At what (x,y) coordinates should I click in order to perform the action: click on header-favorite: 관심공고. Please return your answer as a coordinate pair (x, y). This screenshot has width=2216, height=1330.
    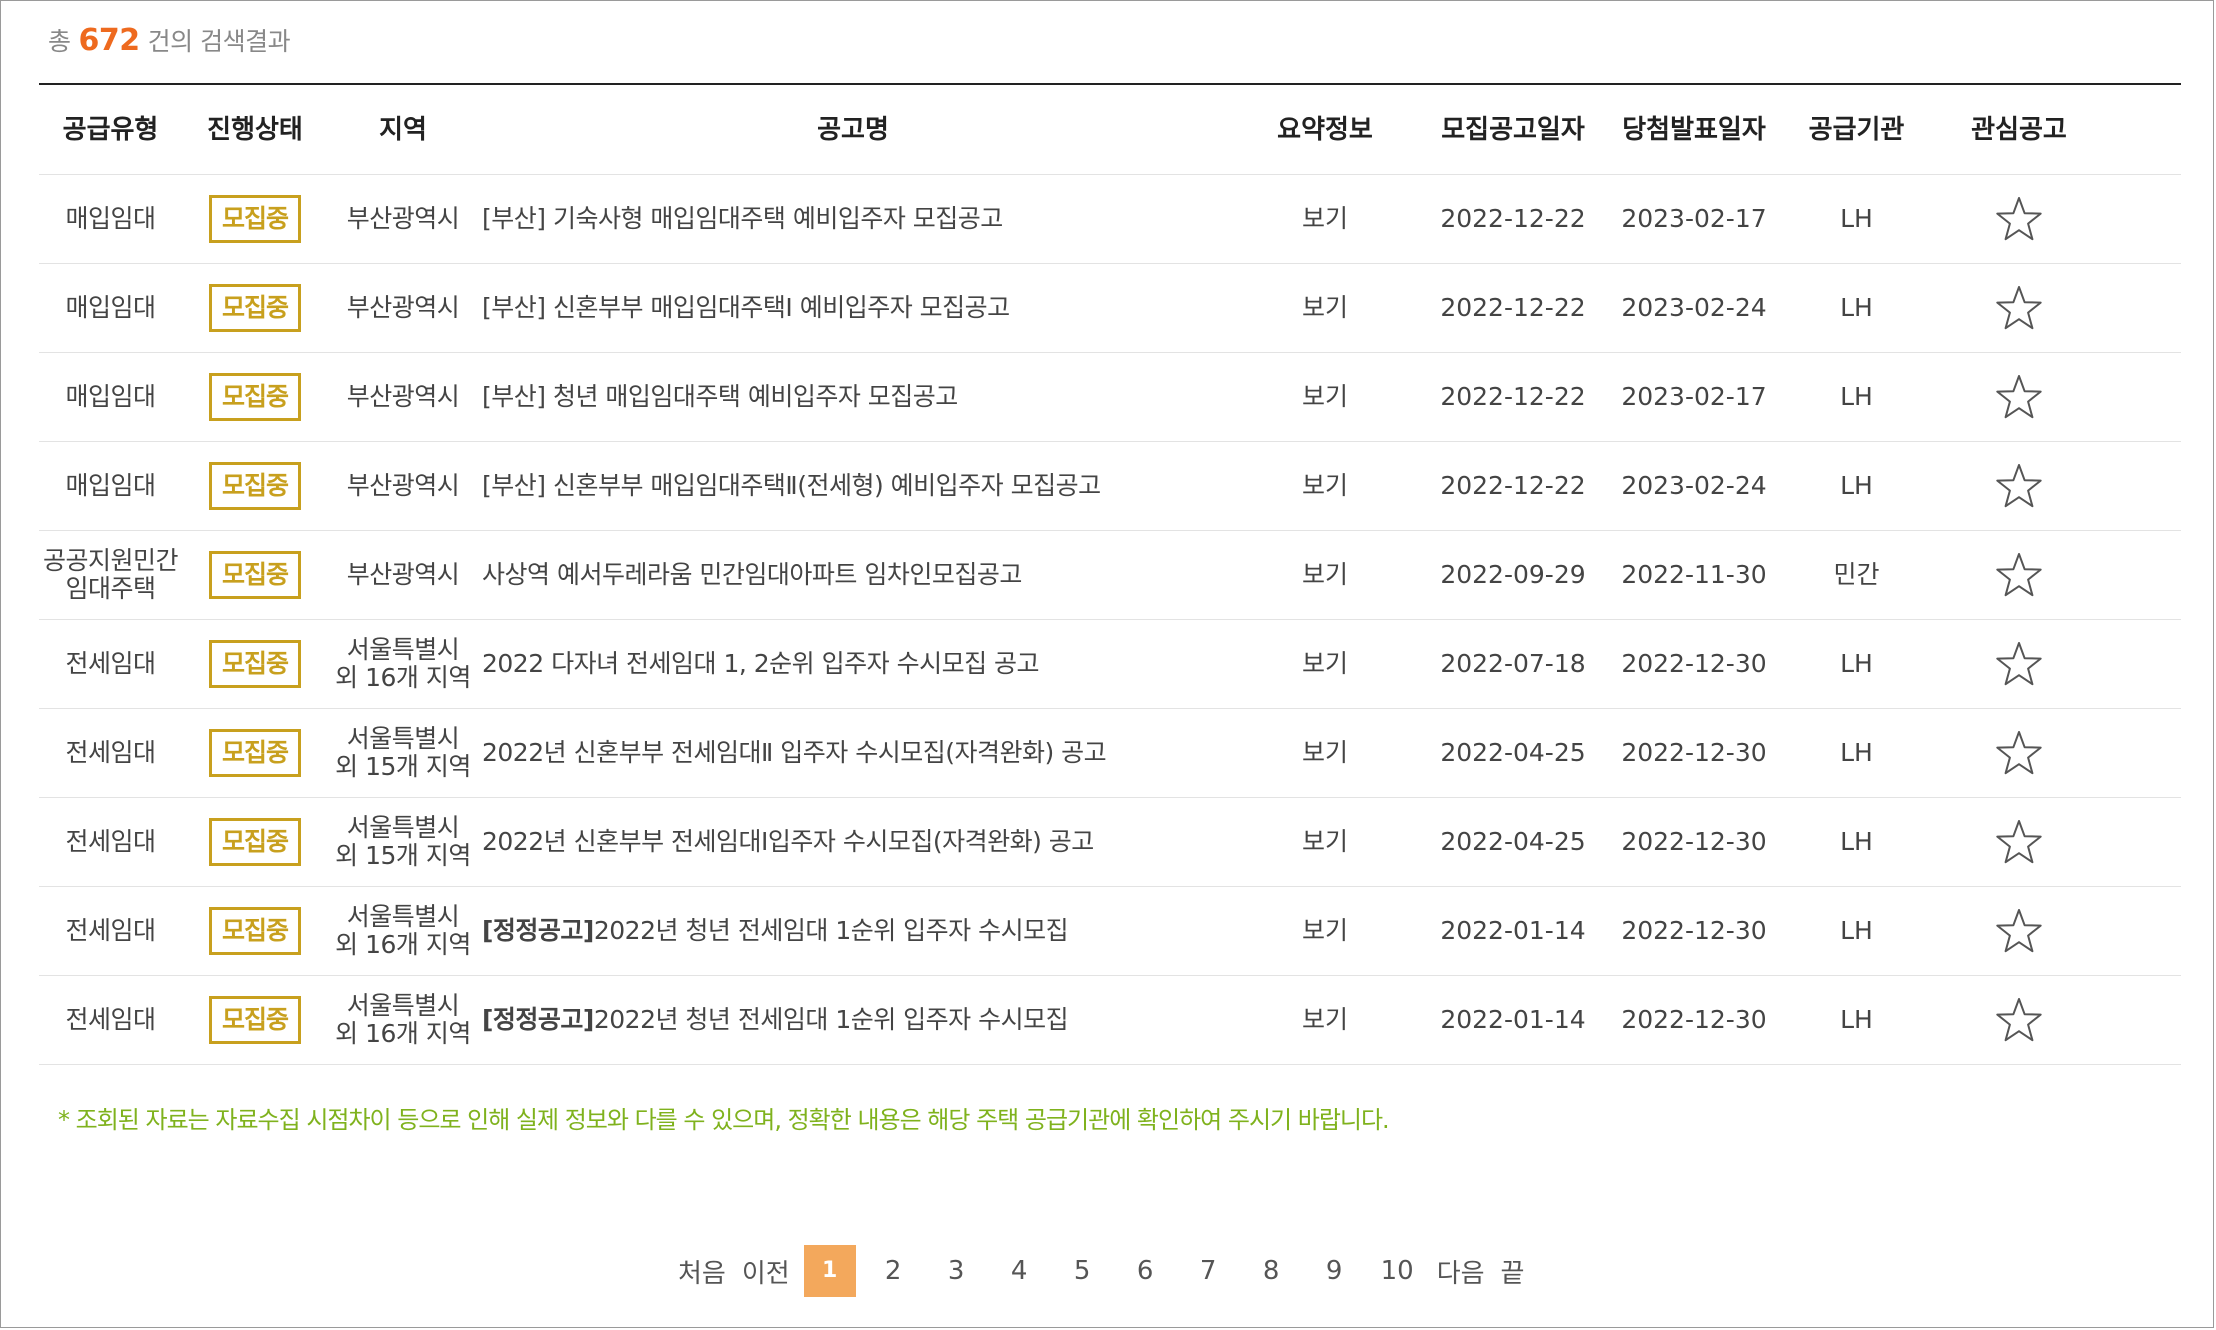
    Looking at the image, I should click on (2019, 129).